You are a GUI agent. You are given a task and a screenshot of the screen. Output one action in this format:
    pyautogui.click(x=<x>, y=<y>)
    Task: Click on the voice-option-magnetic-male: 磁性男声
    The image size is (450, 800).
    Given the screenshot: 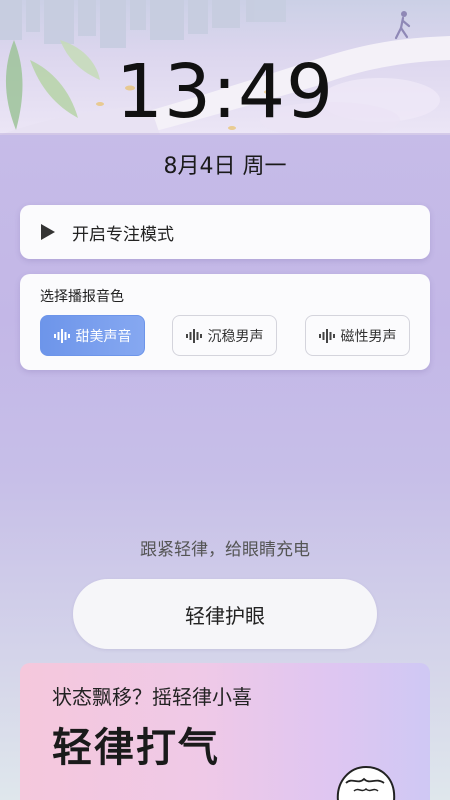 What is the action you would take?
    pyautogui.click(x=357, y=335)
    